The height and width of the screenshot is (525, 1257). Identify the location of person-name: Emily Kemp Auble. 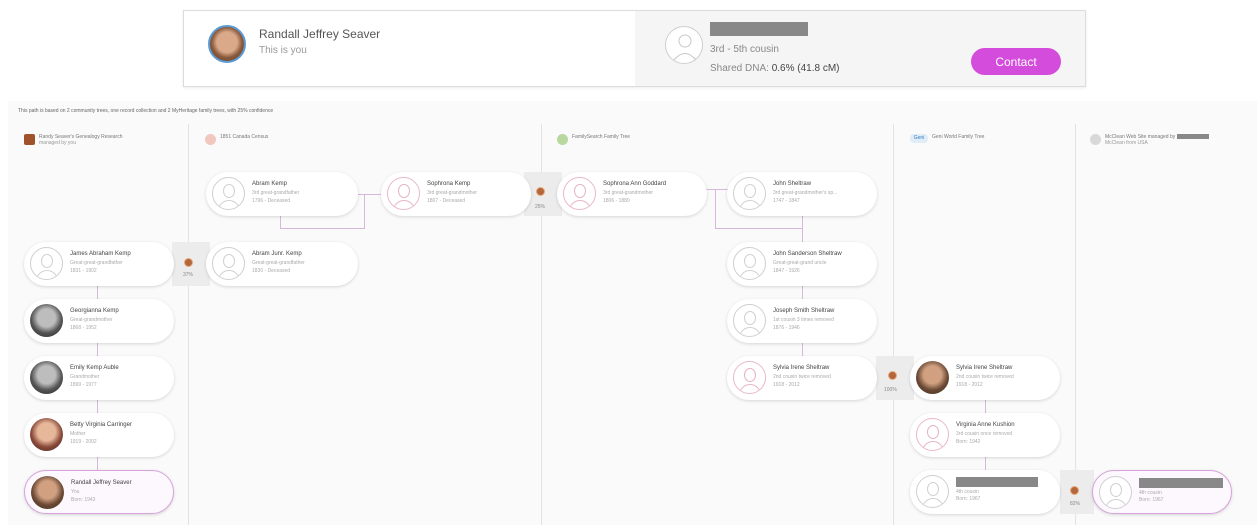
(94, 368).